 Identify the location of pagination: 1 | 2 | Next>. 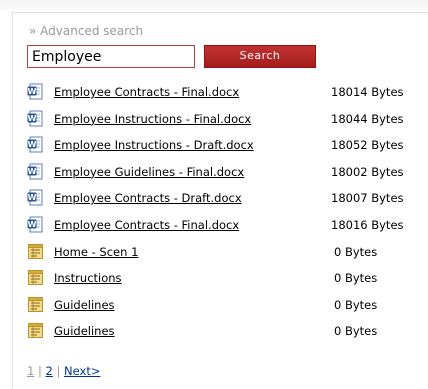
(63, 371).